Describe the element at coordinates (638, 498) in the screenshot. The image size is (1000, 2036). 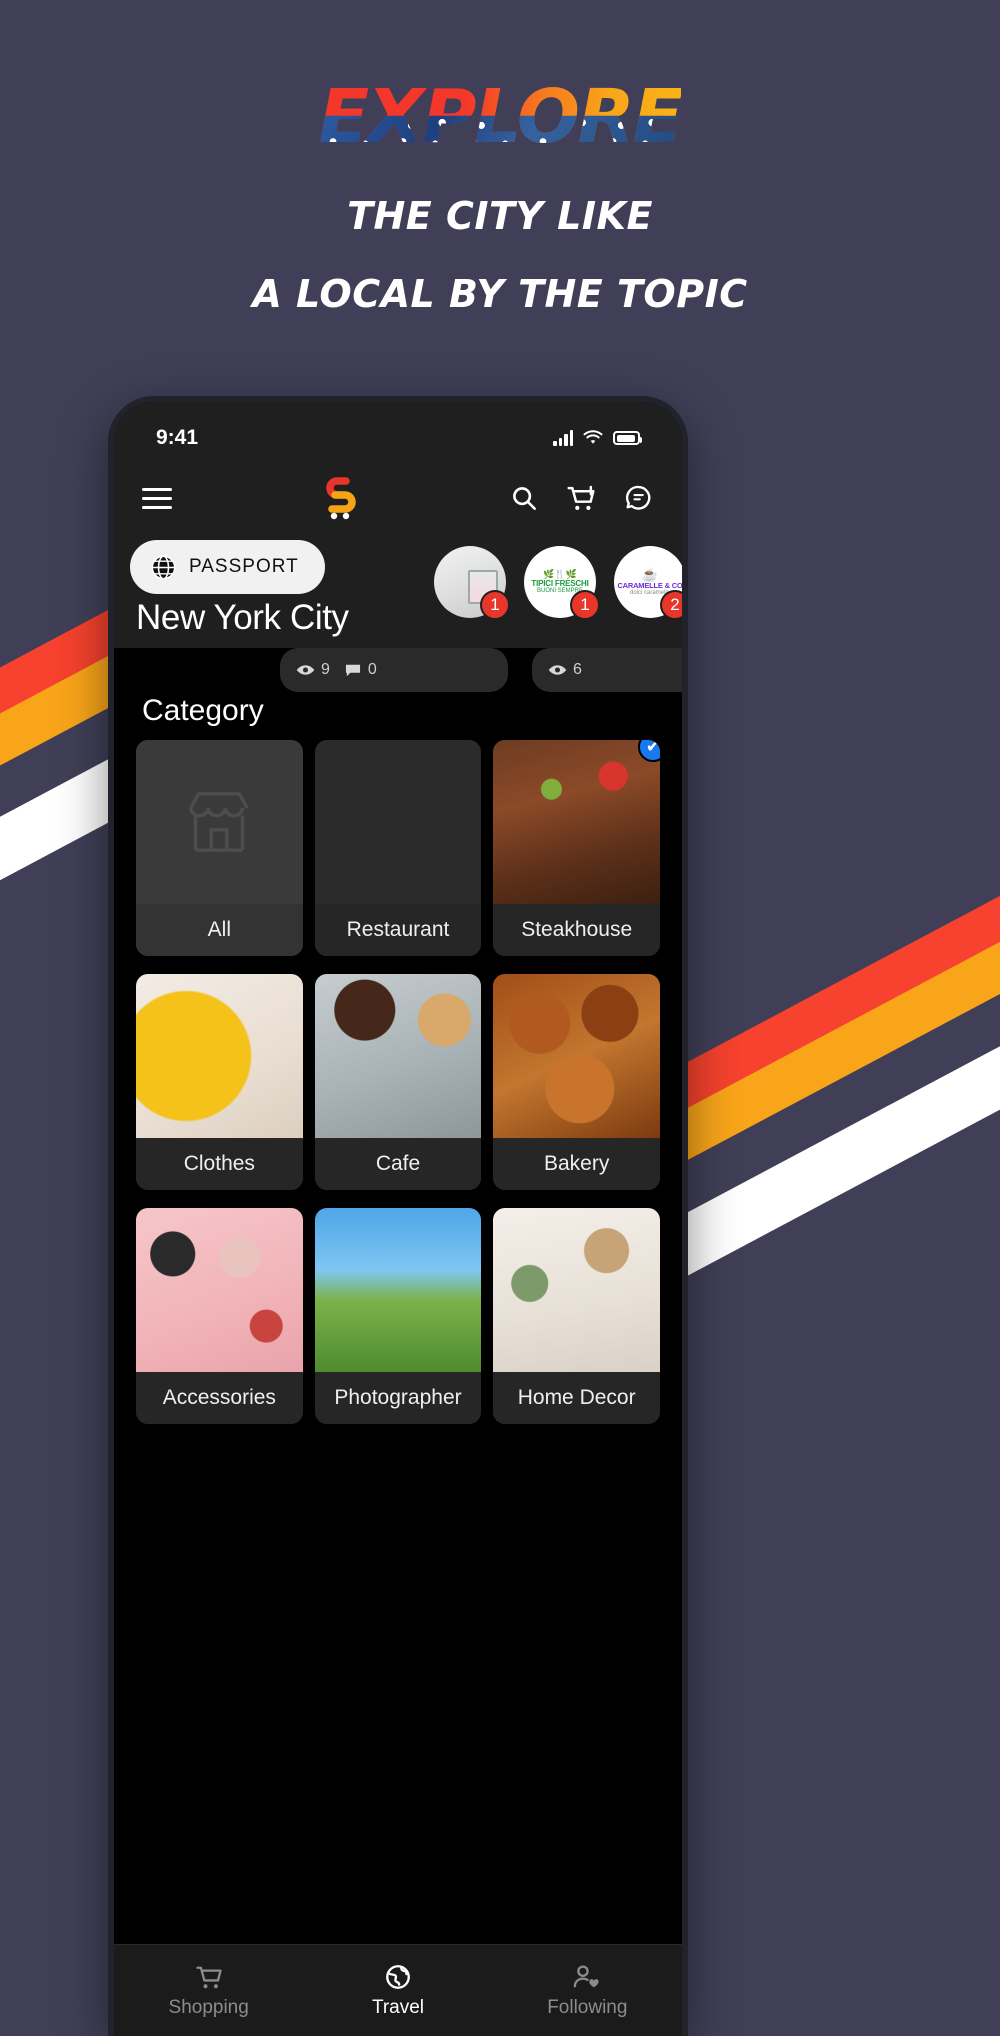
I see `chat-bubble-icon` at that location.